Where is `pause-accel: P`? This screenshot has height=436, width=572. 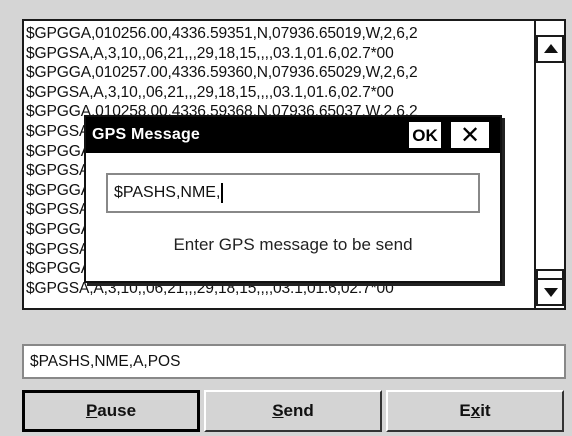 pause-accel: P is located at coordinates (91, 410).